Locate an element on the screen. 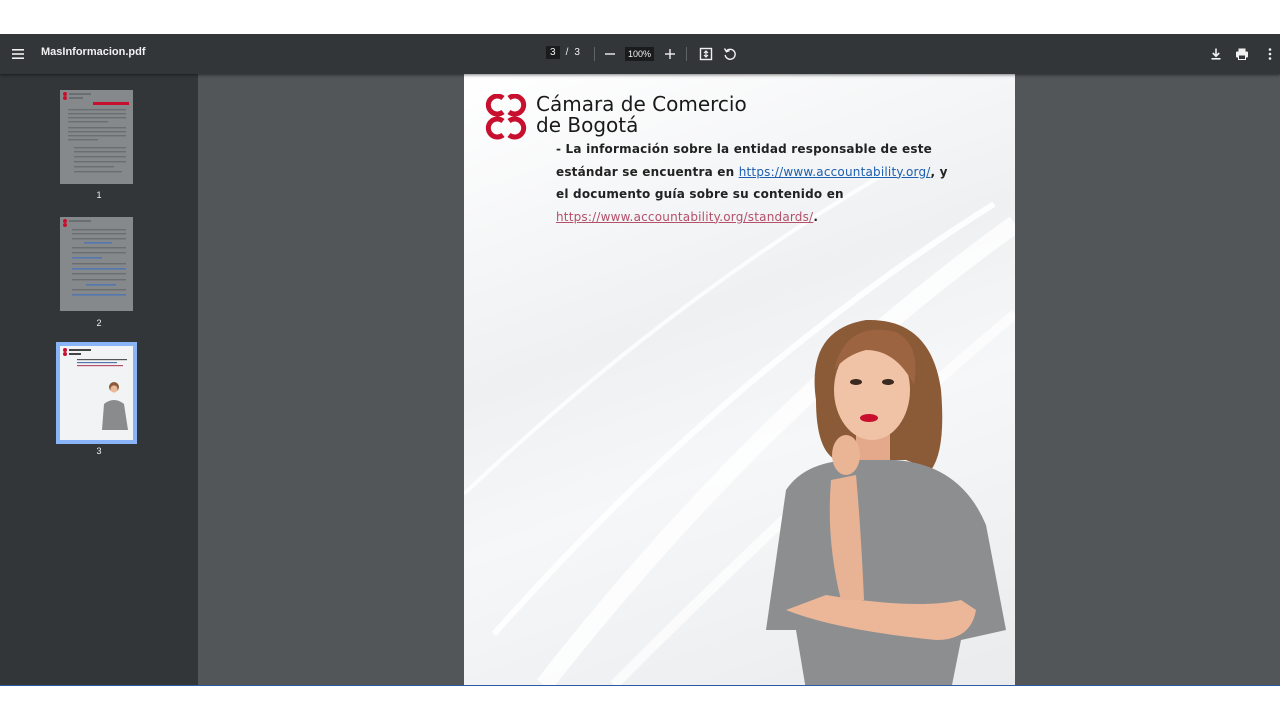 This screenshot has height=720, width=1280. print-icon is located at coordinates (1242, 54).